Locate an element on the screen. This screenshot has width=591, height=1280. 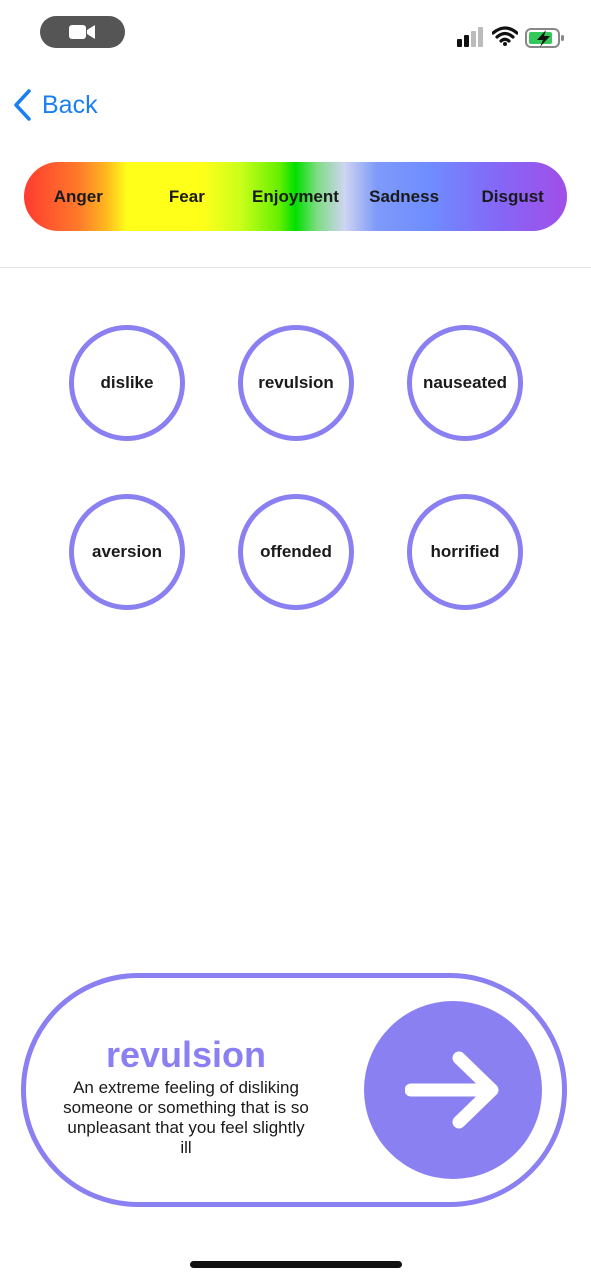
word-option-aversion: aversion is located at coordinates (127, 552).